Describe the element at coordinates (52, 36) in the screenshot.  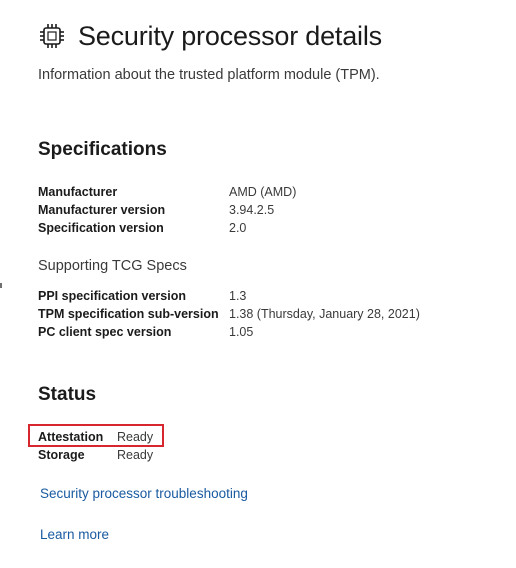
I see `chip-icon` at that location.